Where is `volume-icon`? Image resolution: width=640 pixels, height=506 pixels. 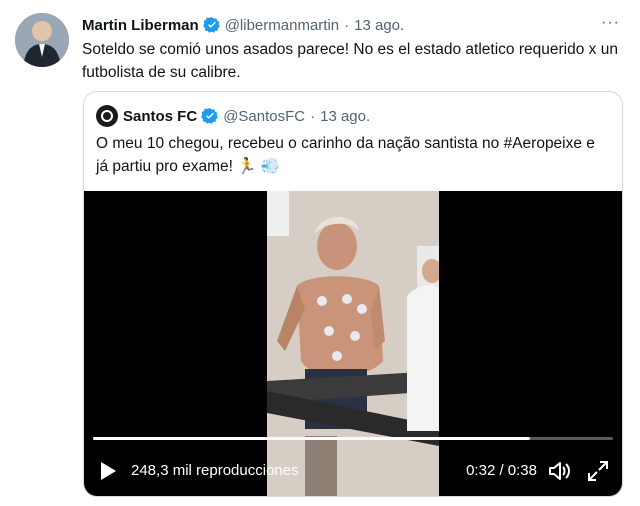
volume-icon is located at coordinates (560, 471).